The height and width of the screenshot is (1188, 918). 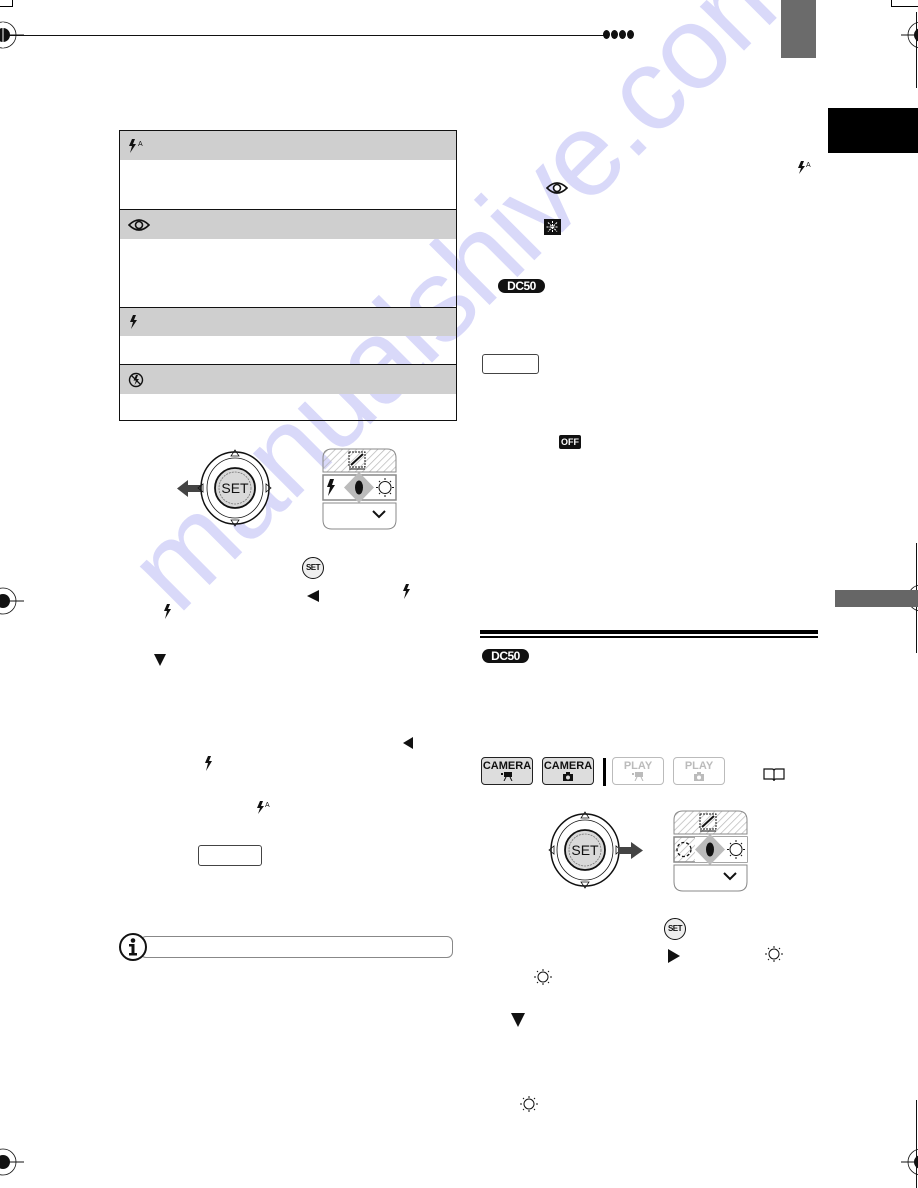 What do you see at coordinates (568, 771) in the screenshot?
I see `mode-camera-photo: CAMERA` at bounding box center [568, 771].